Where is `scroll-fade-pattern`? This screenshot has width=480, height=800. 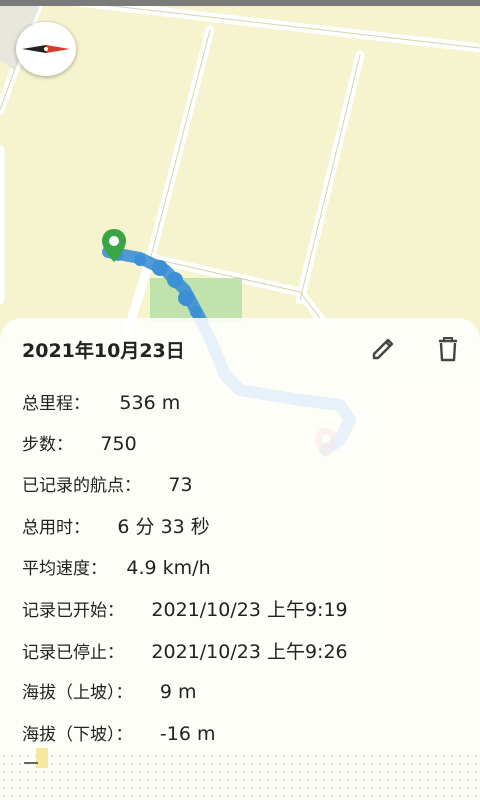 scroll-fade-pattern is located at coordinates (240, 776).